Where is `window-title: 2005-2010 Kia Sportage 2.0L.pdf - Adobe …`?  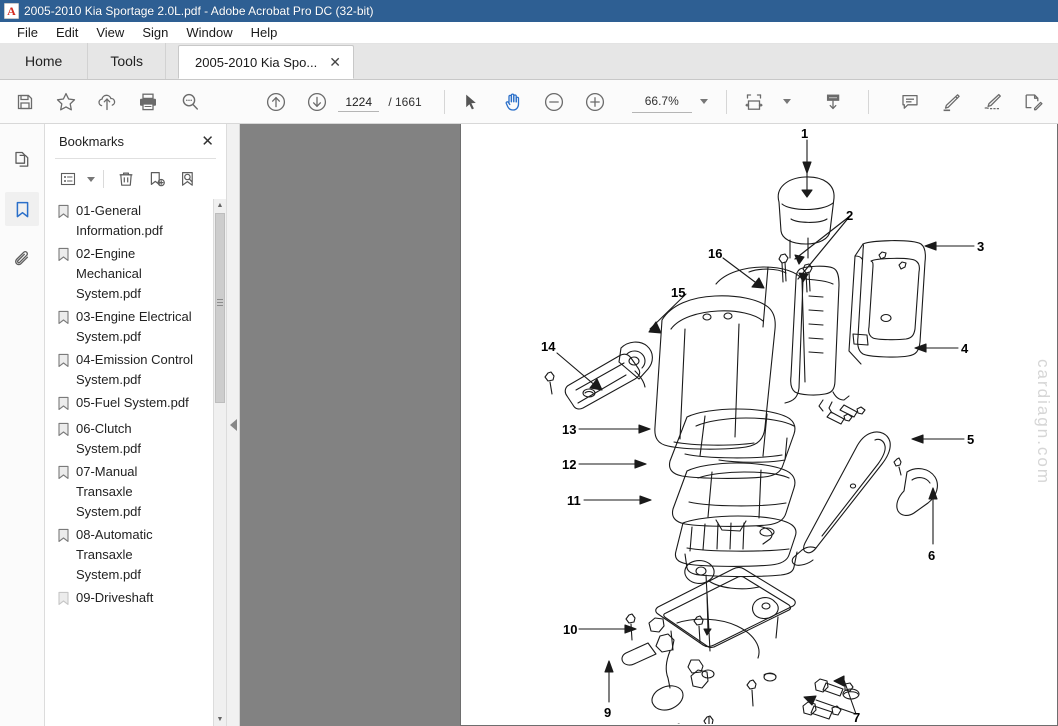
window-title: 2005-2010 Kia Sportage 2.0L.pdf - Adobe … is located at coordinates (199, 11).